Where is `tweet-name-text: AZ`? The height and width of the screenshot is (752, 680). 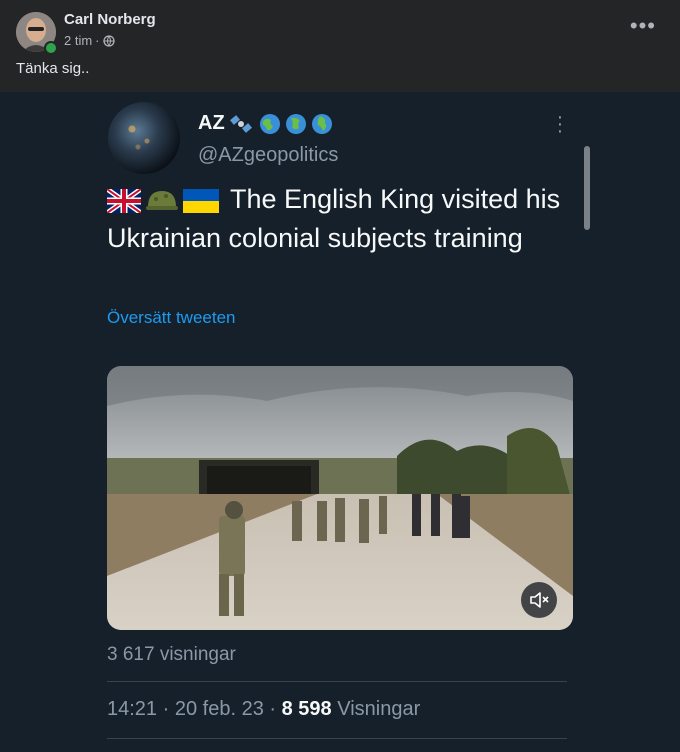
tweet-name-text: AZ is located at coordinates (211, 123).